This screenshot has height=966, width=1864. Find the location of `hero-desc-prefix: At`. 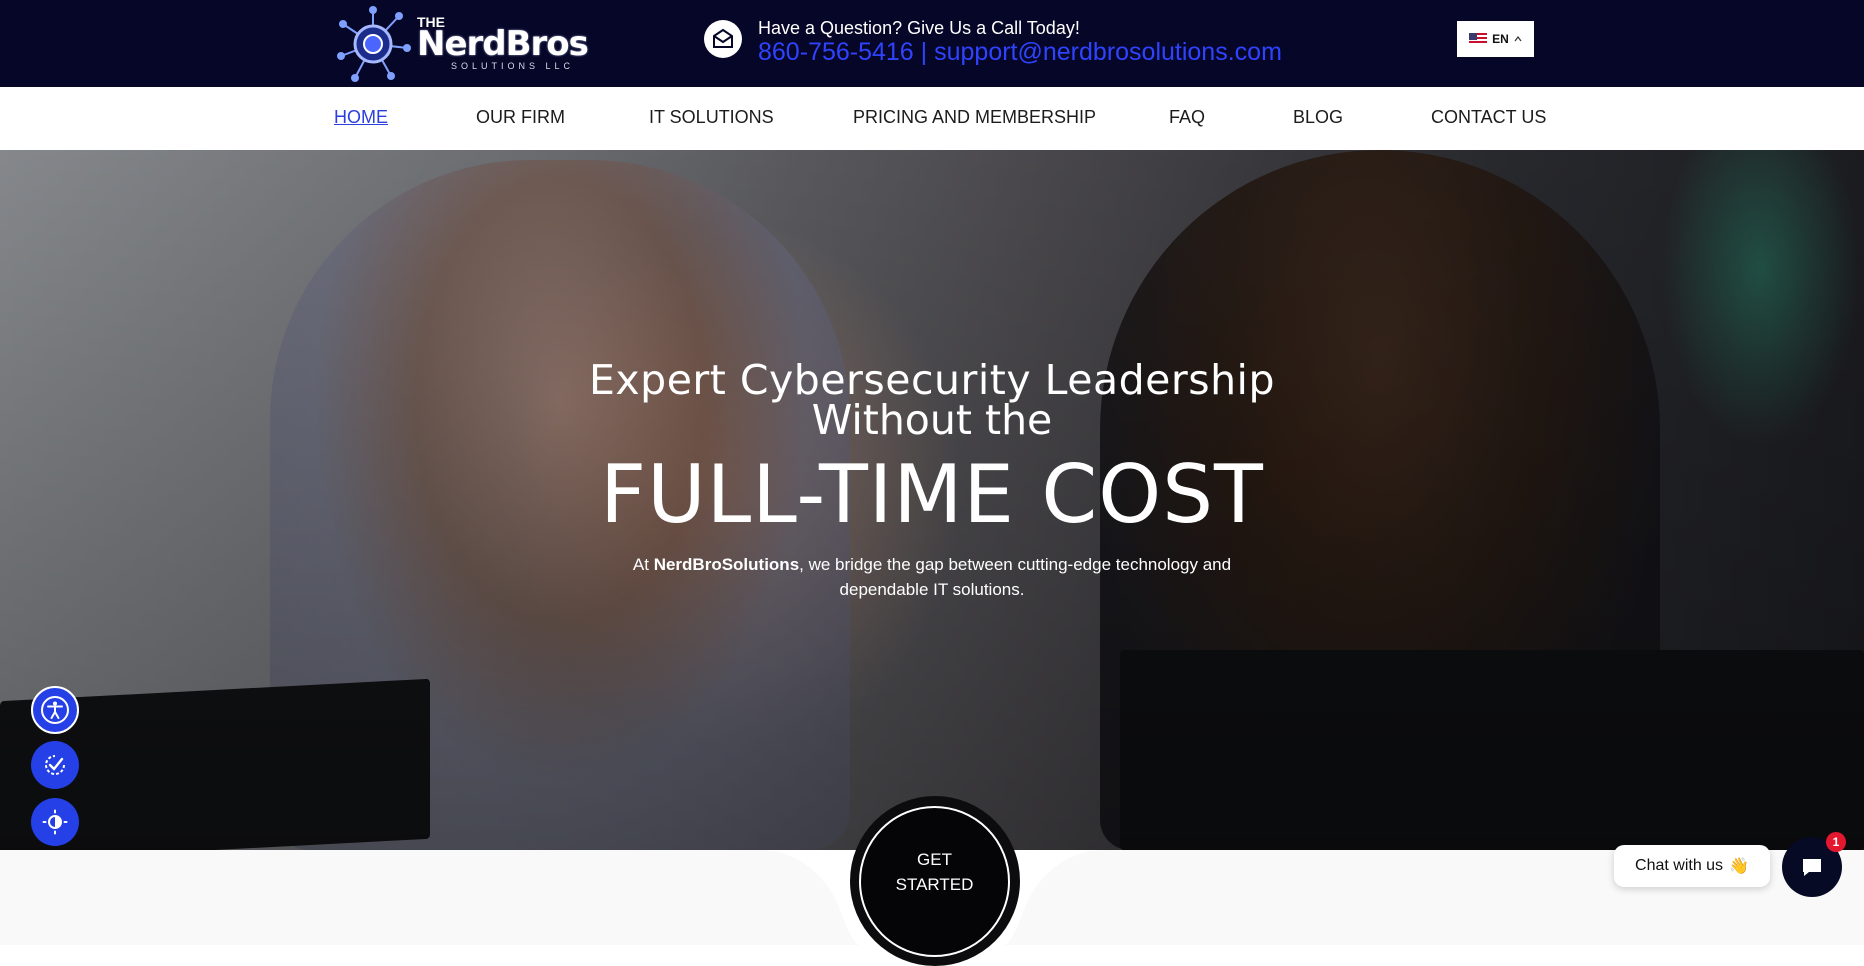

hero-desc-prefix: At is located at coordinates (643, 564).